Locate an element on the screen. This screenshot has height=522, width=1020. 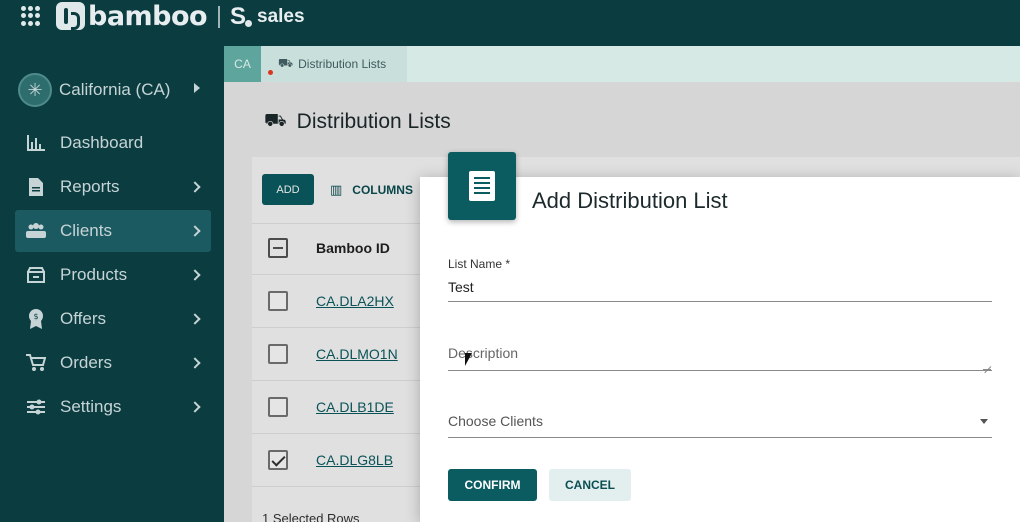
breadcrumb: CA ⛟ Distribution Lists is located at coordinates (622, 64).